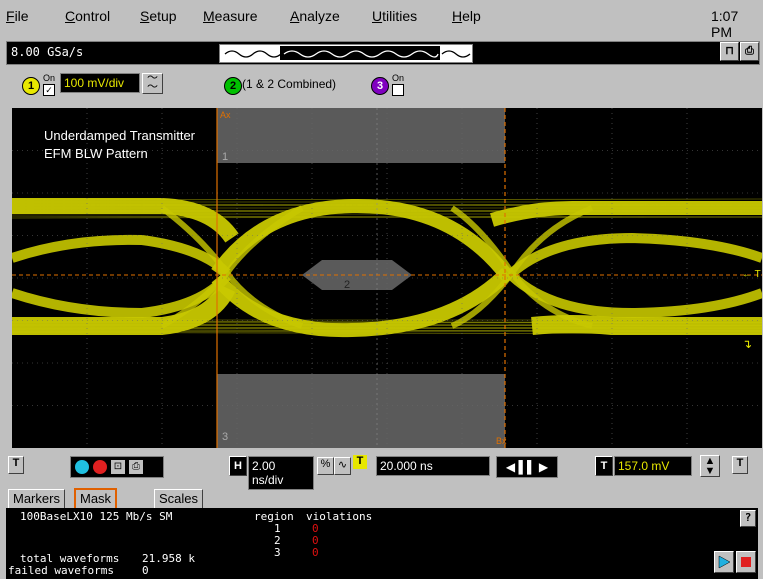 This screenshot has width=763, height=579. I want to click on mask-region-3-label: 3, so click(225, 437).